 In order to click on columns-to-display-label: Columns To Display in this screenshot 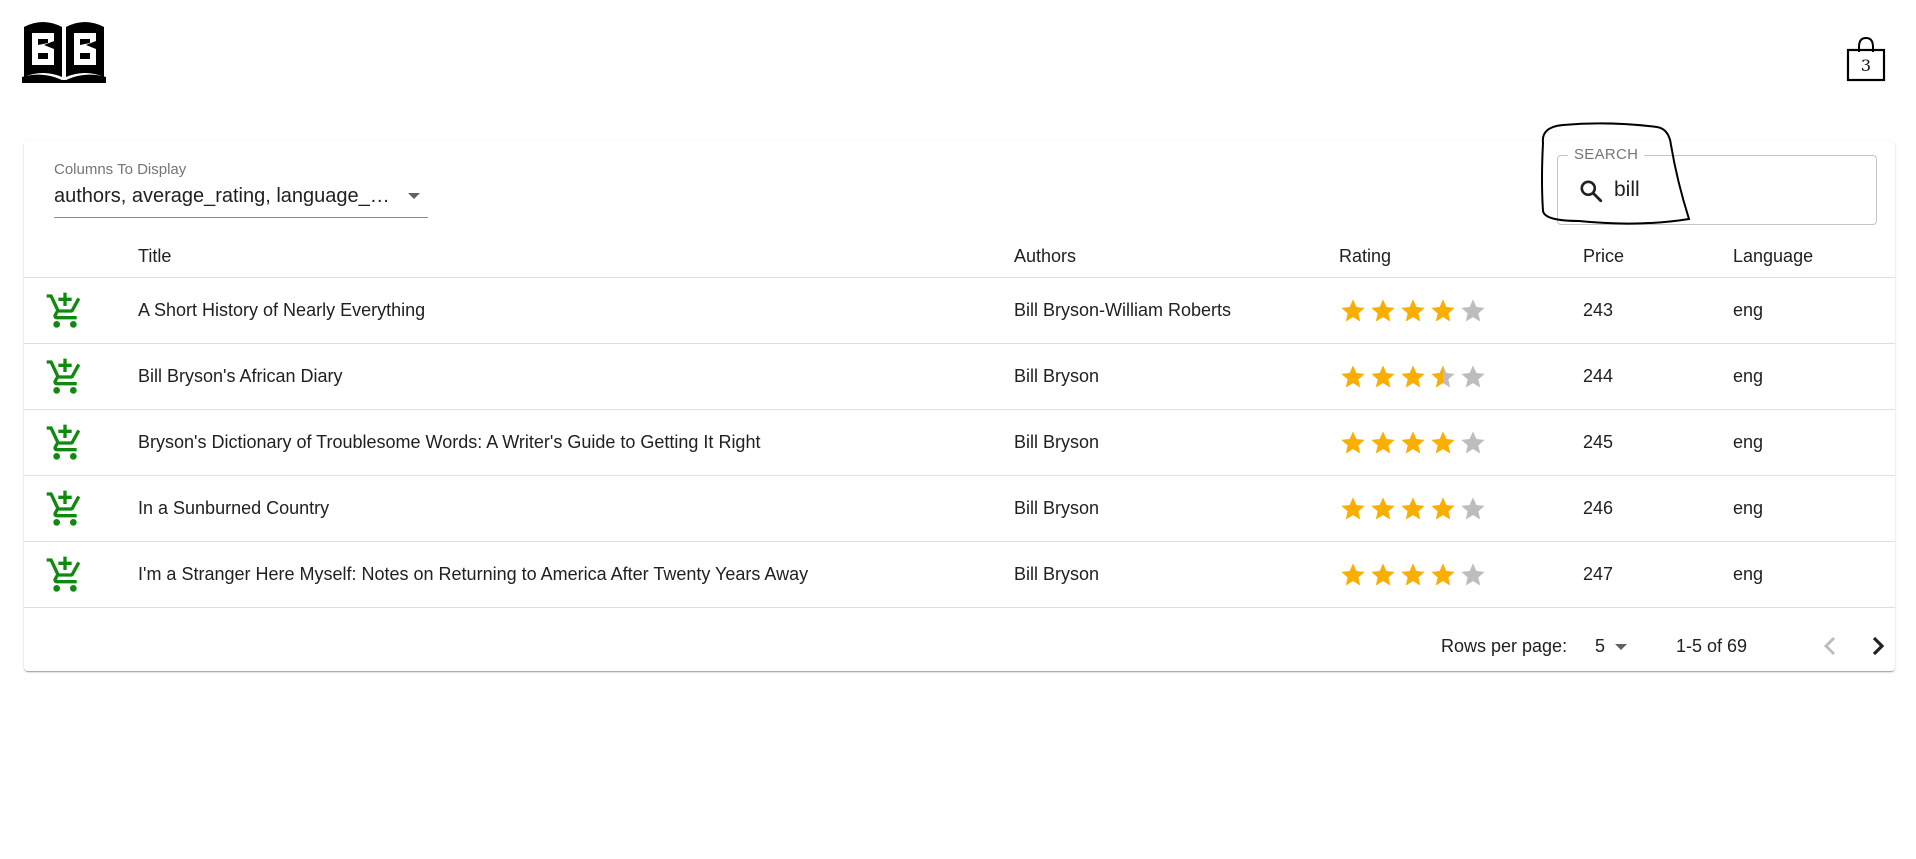, I will do `click(120, 169)`.